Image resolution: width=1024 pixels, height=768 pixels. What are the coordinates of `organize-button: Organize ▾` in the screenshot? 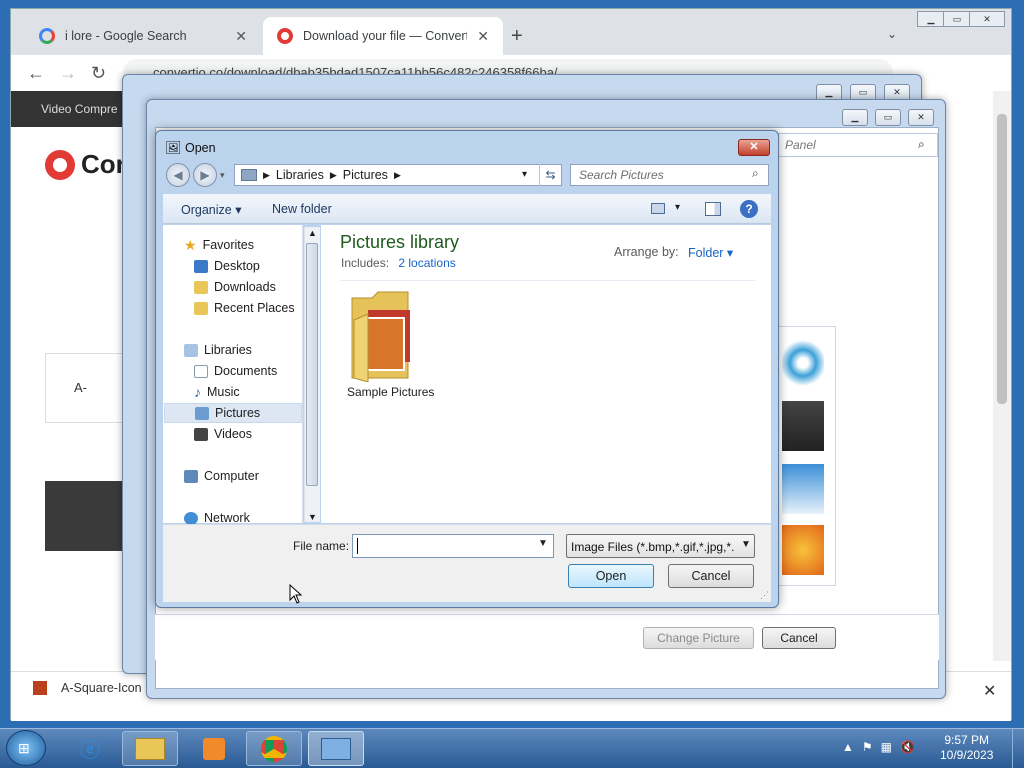 It's located at (211, 209).